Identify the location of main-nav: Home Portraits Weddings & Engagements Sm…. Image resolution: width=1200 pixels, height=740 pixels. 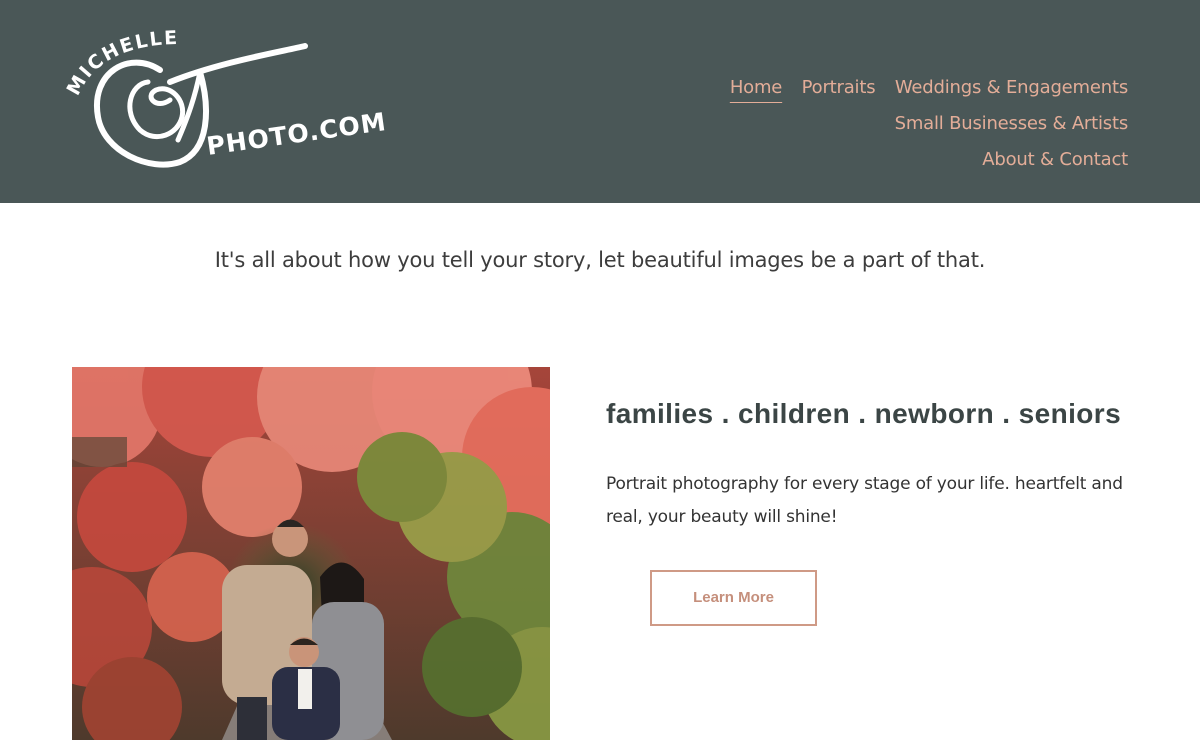
(818, 124).